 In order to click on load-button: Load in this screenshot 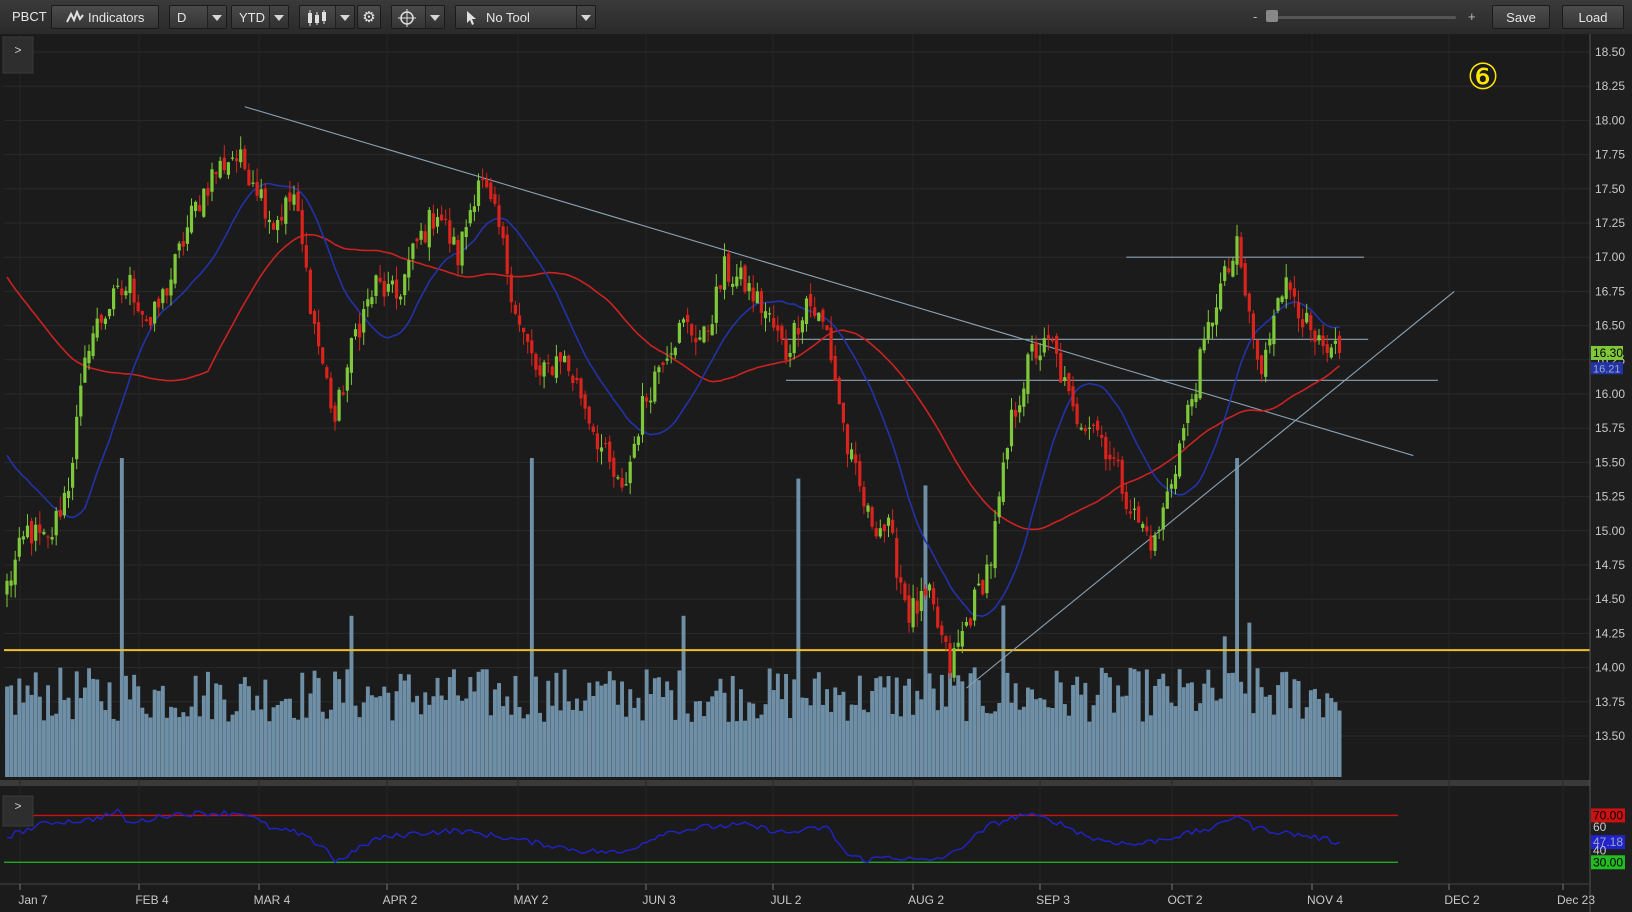, I will do `click(1593, 17)`.